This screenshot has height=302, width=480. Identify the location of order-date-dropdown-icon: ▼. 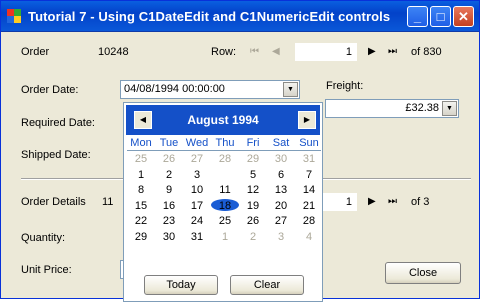
(290, 89).